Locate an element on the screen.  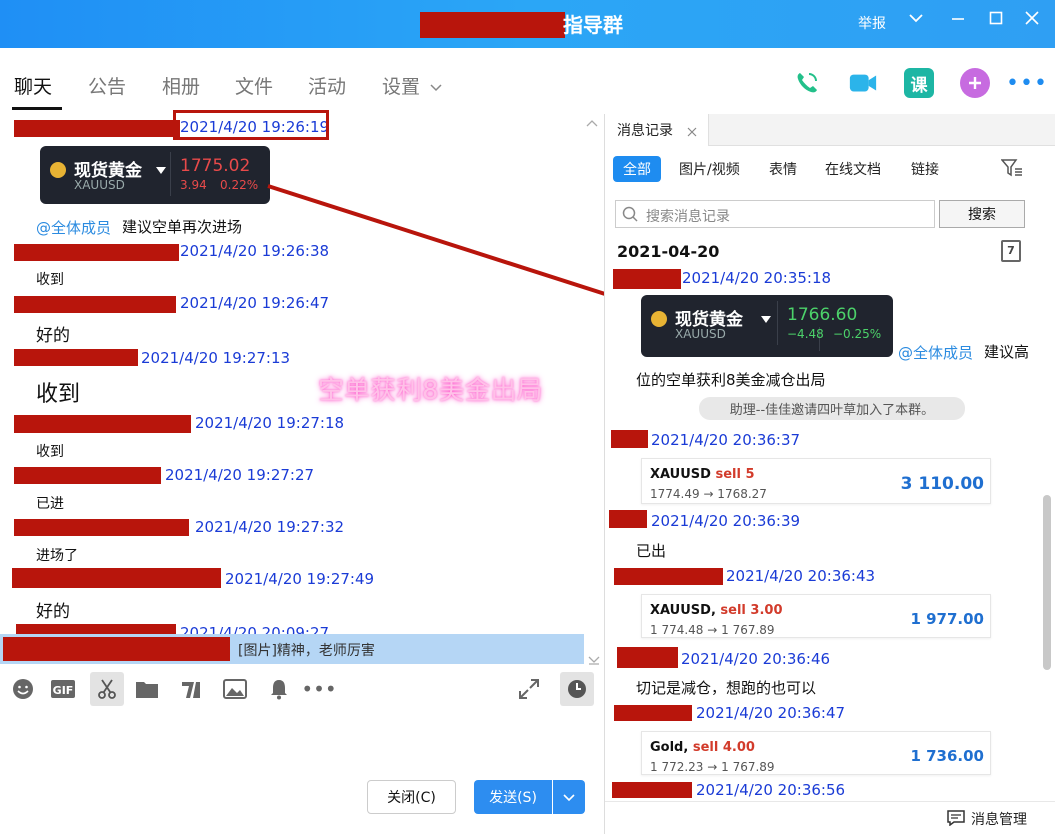
filter-docs: 在线文档 is located at coordinates (853, 169).